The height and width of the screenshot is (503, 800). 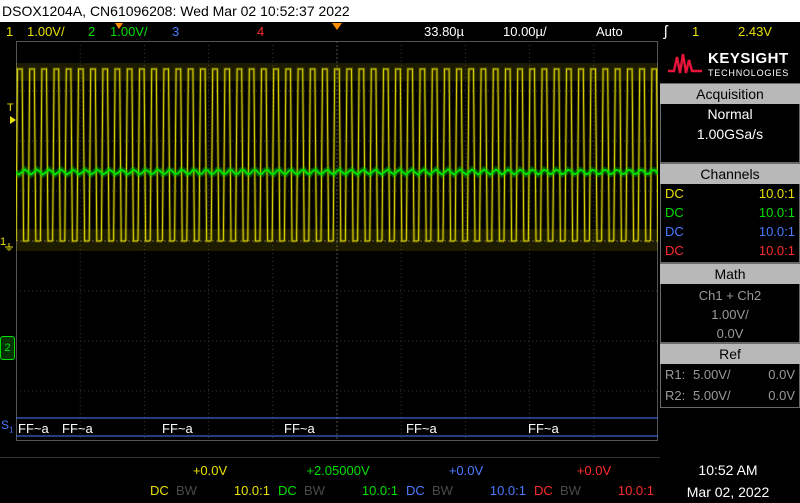 I want to click on ch2-ground-marker: 2, so click(x=7, y=348).